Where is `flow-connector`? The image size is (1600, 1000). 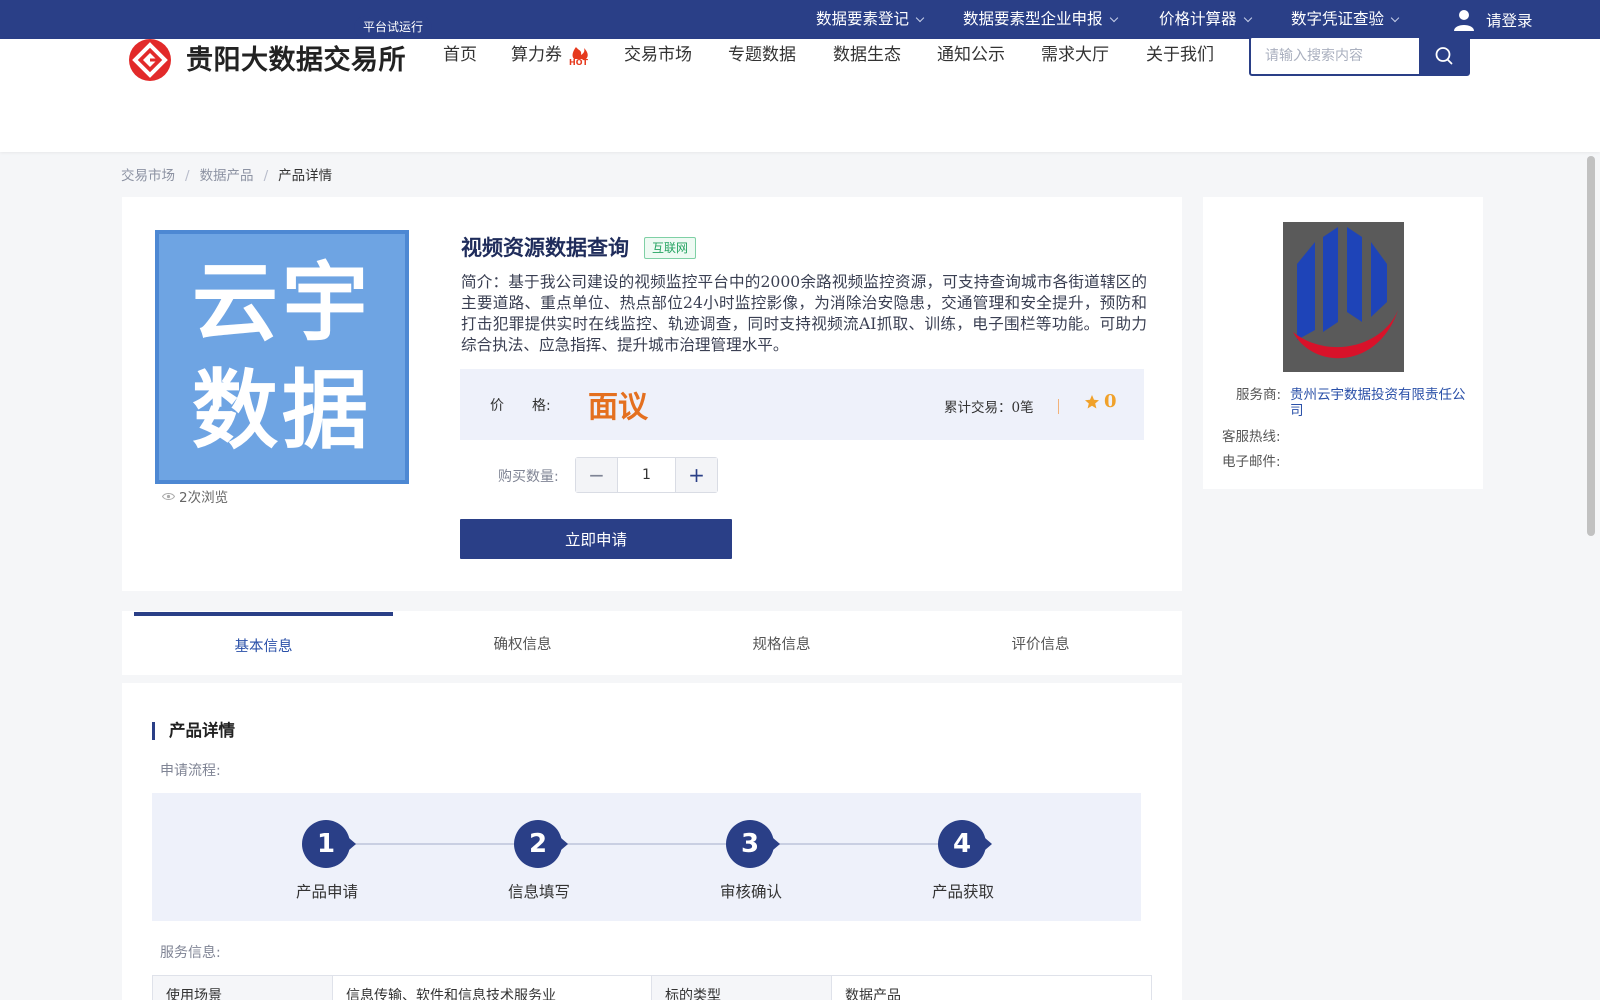 flow-connector is located at coordinates (645, 844).